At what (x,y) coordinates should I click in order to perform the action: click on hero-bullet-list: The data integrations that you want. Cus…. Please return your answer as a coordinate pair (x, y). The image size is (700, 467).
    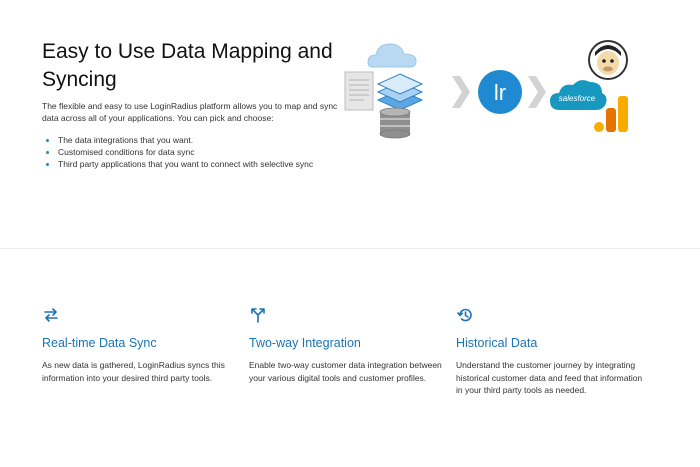
    Looking at the image, I should click on (192, 152).